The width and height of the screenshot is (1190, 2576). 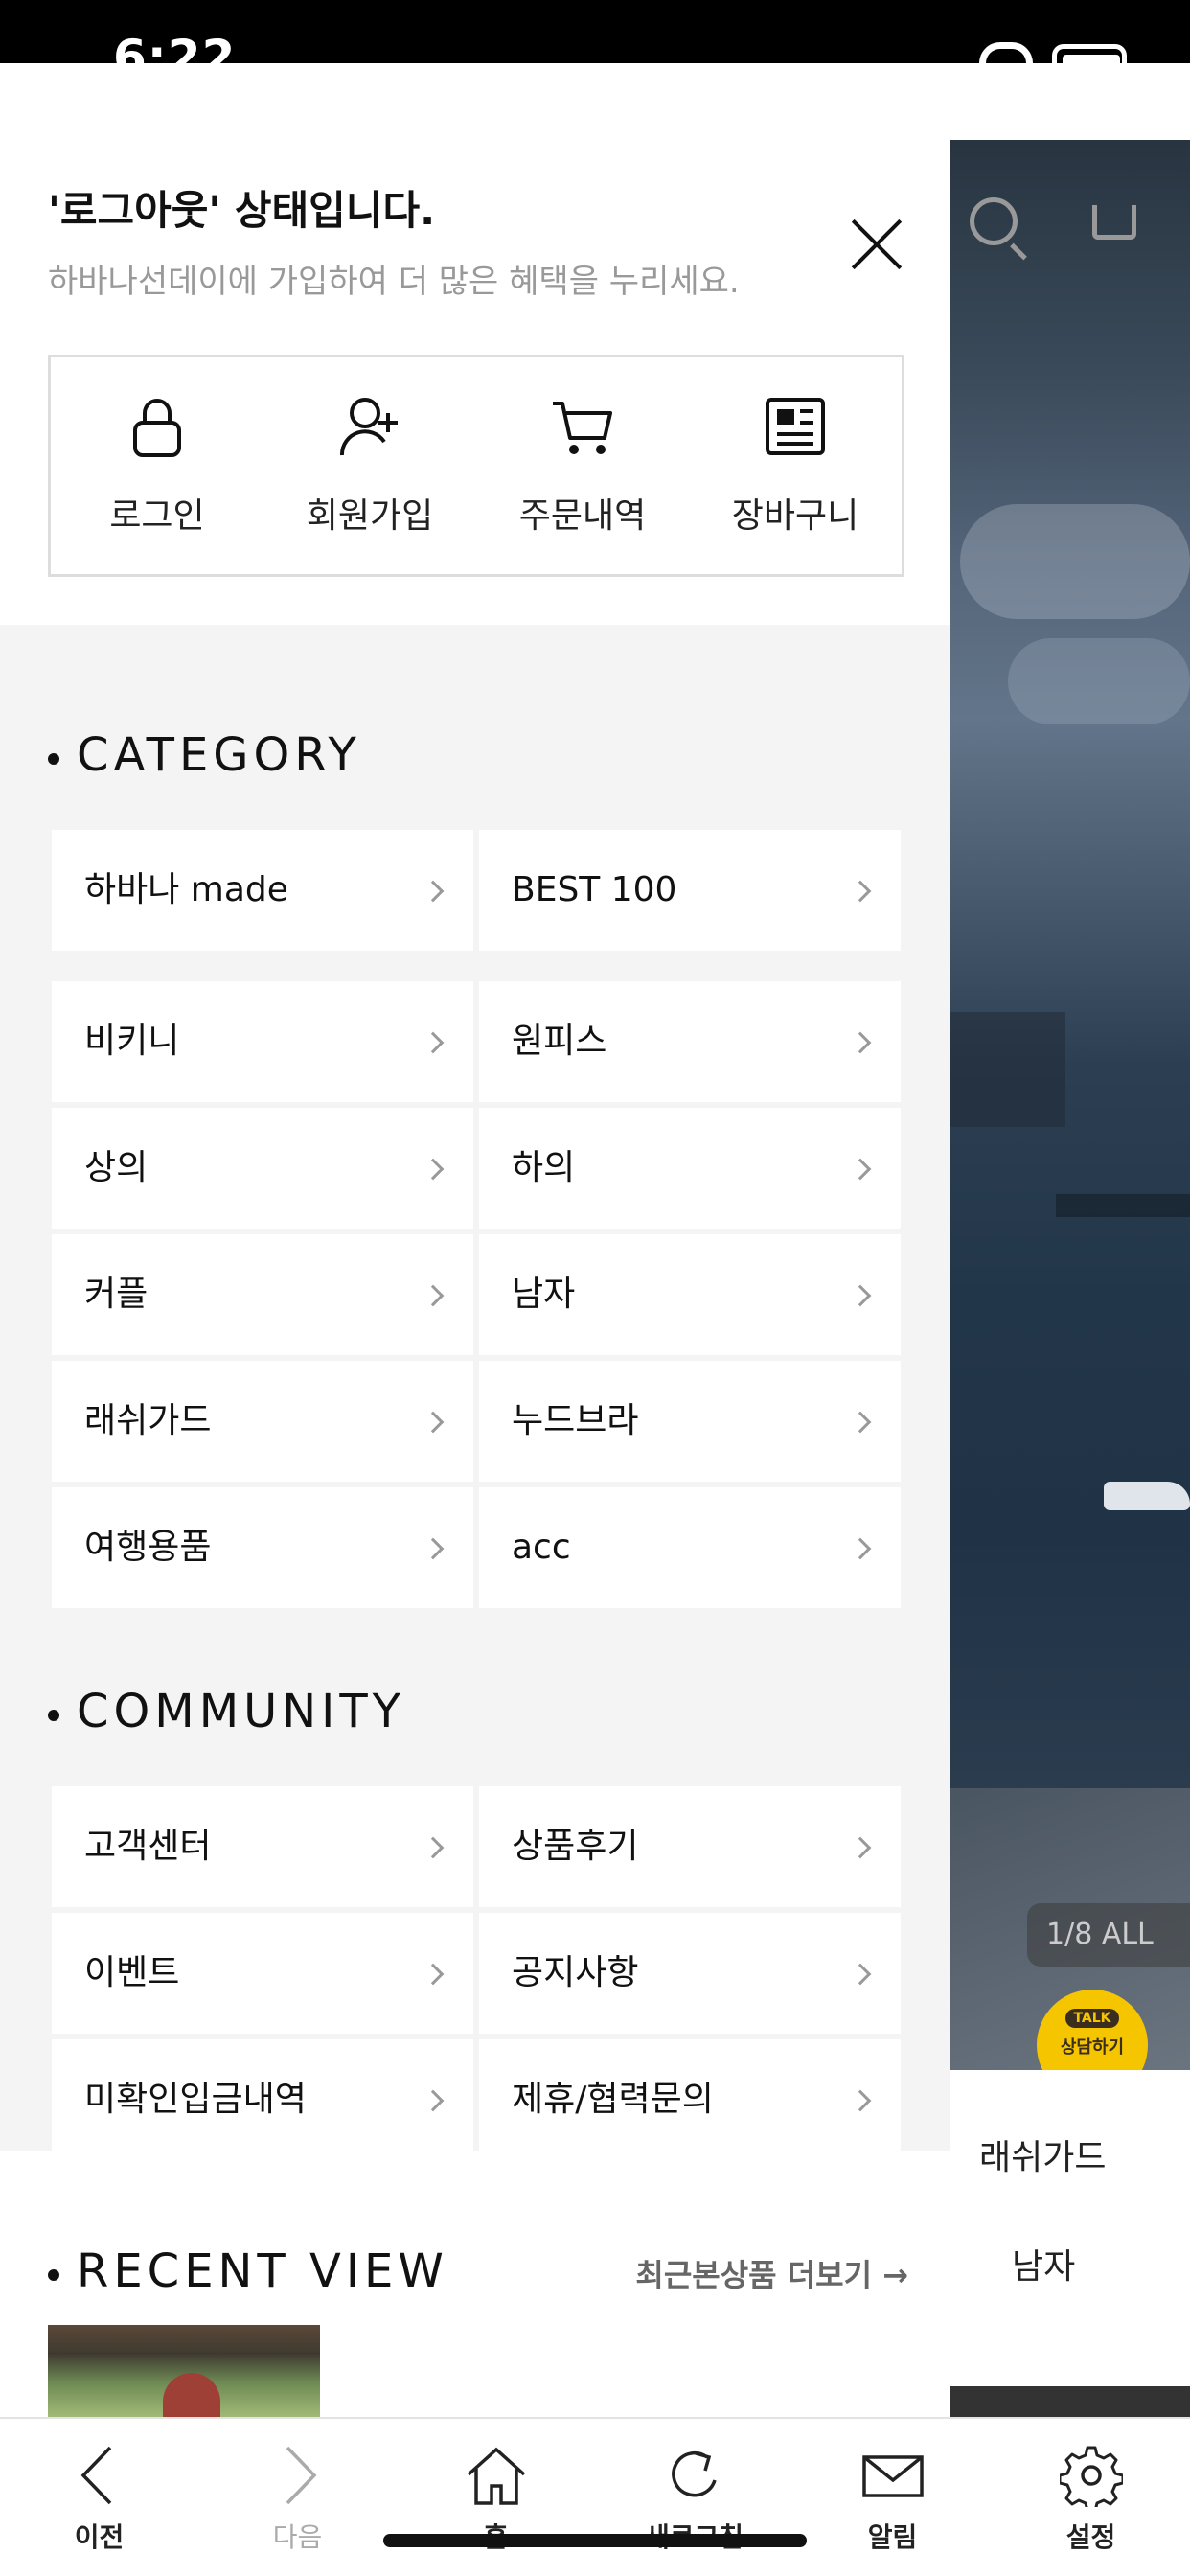 What do you see at coordinates (226, 1711) in the screenshot?
I see `community-title: COMMUNITY` at bounding box center [226, 1711].